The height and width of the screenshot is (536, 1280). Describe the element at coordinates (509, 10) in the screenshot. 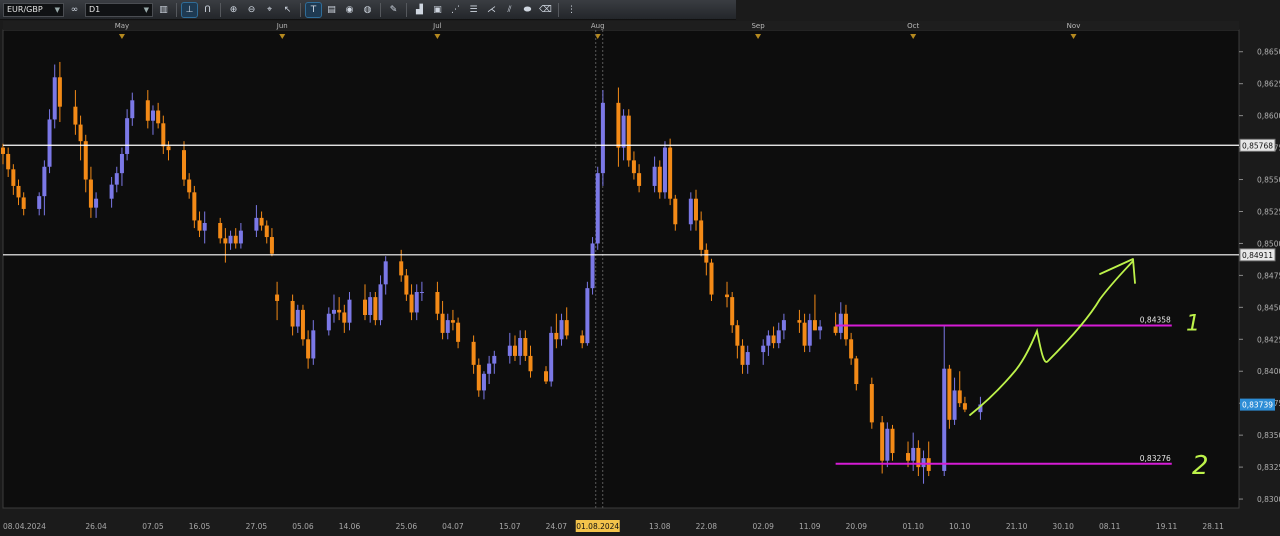

I see `channel-icon: ⫽` at that location.